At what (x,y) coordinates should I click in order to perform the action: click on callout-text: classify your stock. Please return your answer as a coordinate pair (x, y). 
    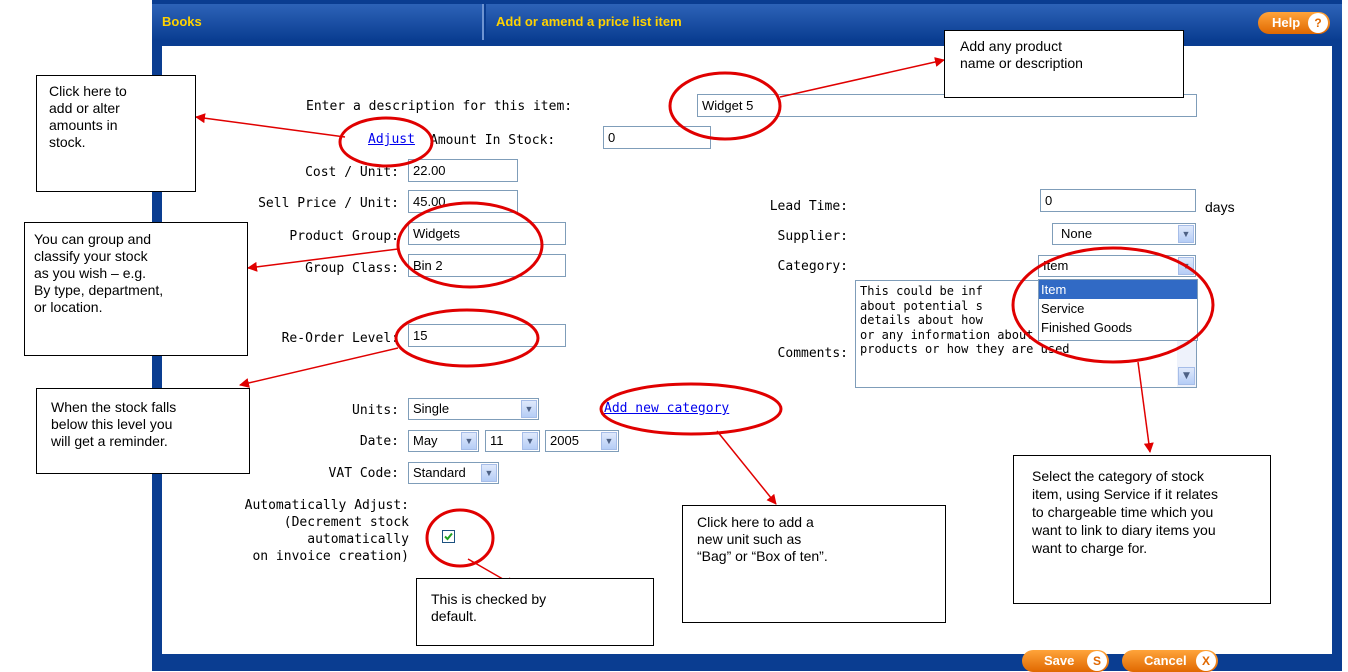
    Looking at the image, I should click on (91, 256).